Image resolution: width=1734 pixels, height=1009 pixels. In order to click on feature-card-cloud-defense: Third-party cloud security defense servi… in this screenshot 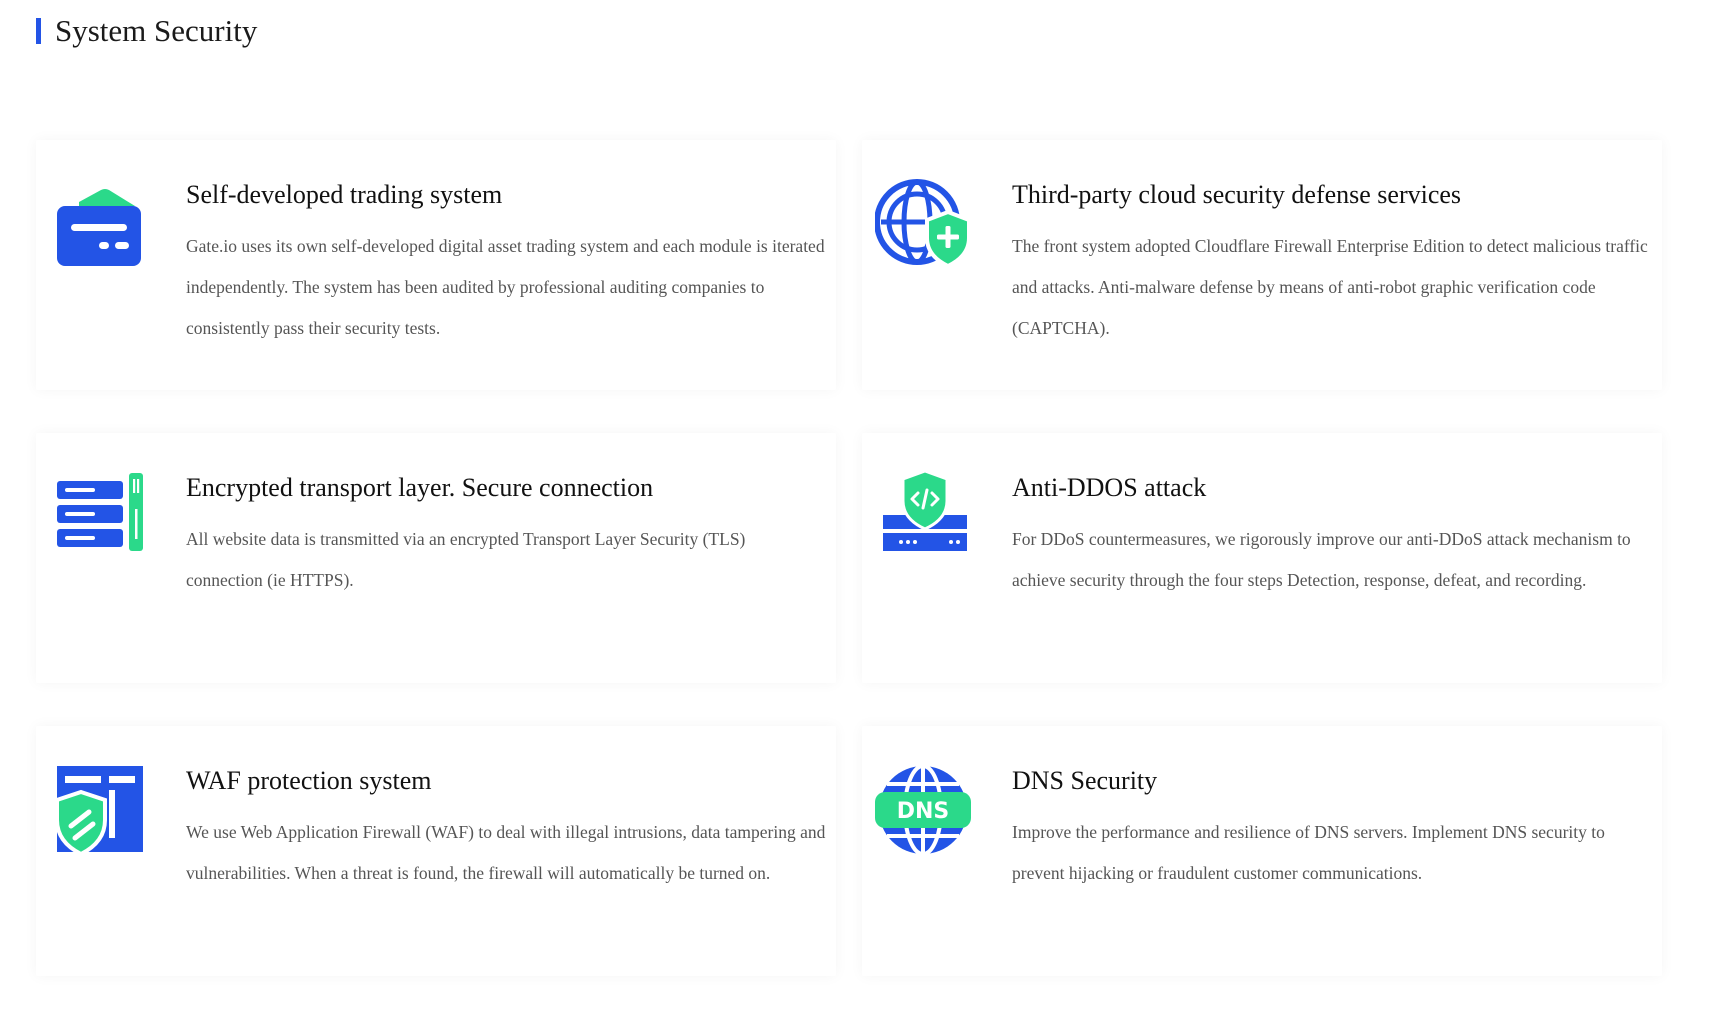, I will do `click(1262, 265)`.